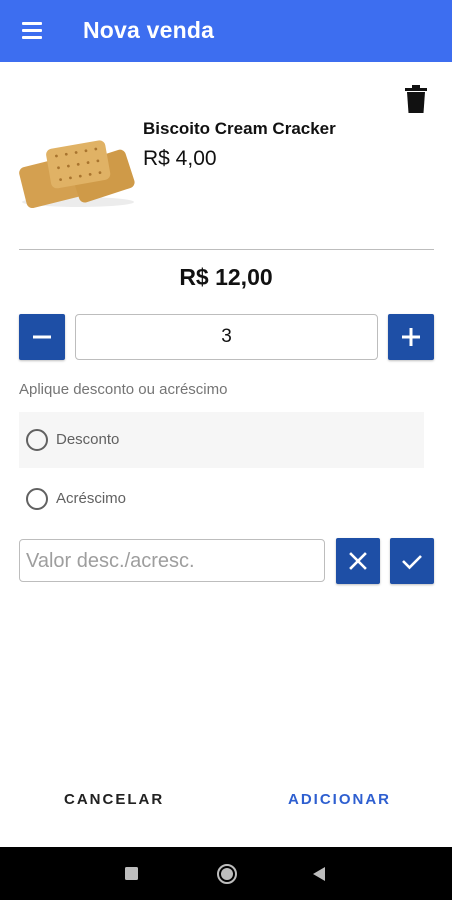 The image size is (452, 900). I want to click on product-name: Biscoito Cream Cracker, so click(239, 128).